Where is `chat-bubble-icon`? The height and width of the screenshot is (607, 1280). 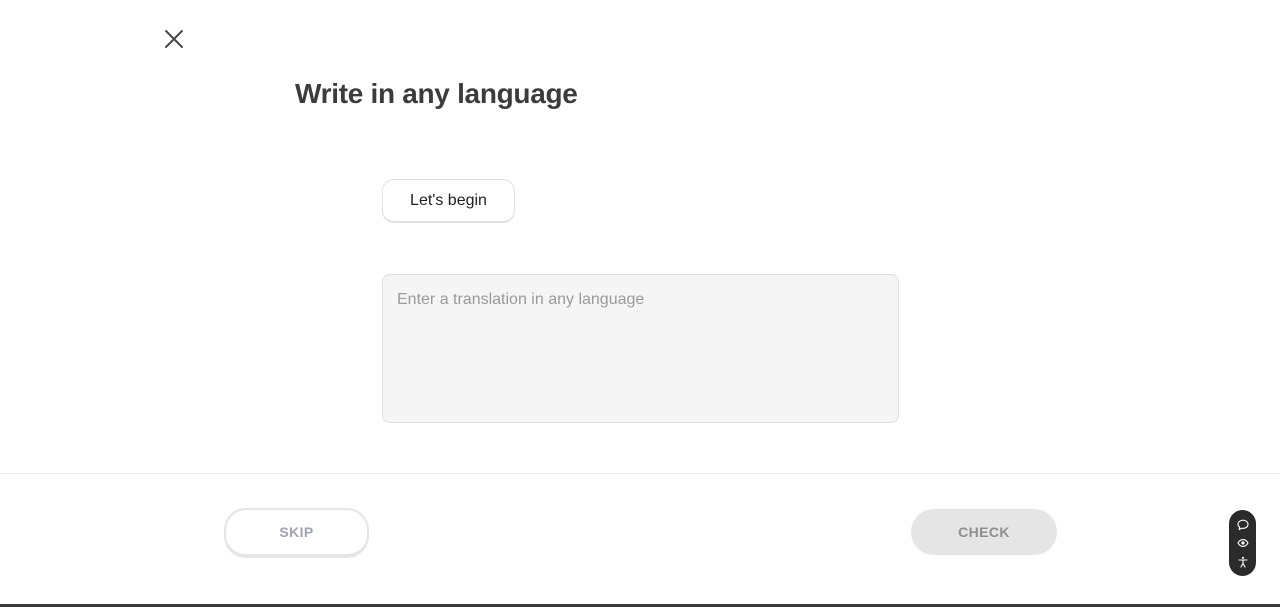
chat-bubble-icon is located at coordinates (1243, 525).